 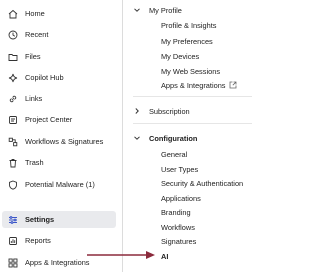 I want to click on nav-ai: AI, so click(x=164, y=256).